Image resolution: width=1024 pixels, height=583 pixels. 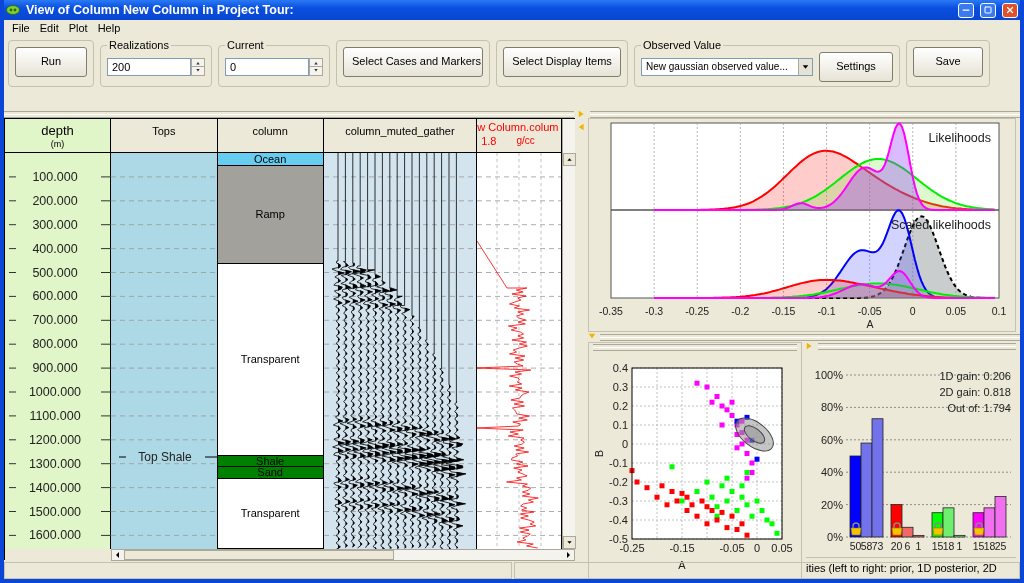 What do you see at coordinates (948, 61) in the screenshot?
I see `save-button: Save` at bounding box center [948, 61].